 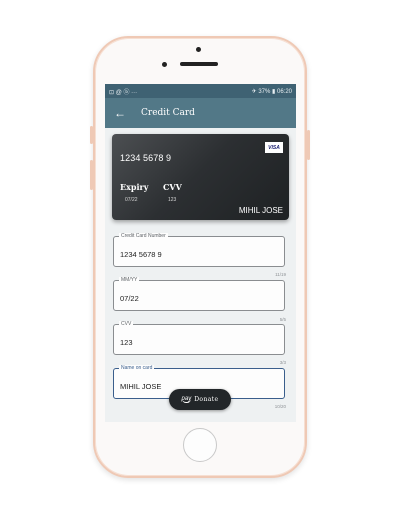 What do you see at coordinates (141, 254) in the screenshot?
I see `card-number-input: 1234 5678 9` at bounding box center [141, 254].